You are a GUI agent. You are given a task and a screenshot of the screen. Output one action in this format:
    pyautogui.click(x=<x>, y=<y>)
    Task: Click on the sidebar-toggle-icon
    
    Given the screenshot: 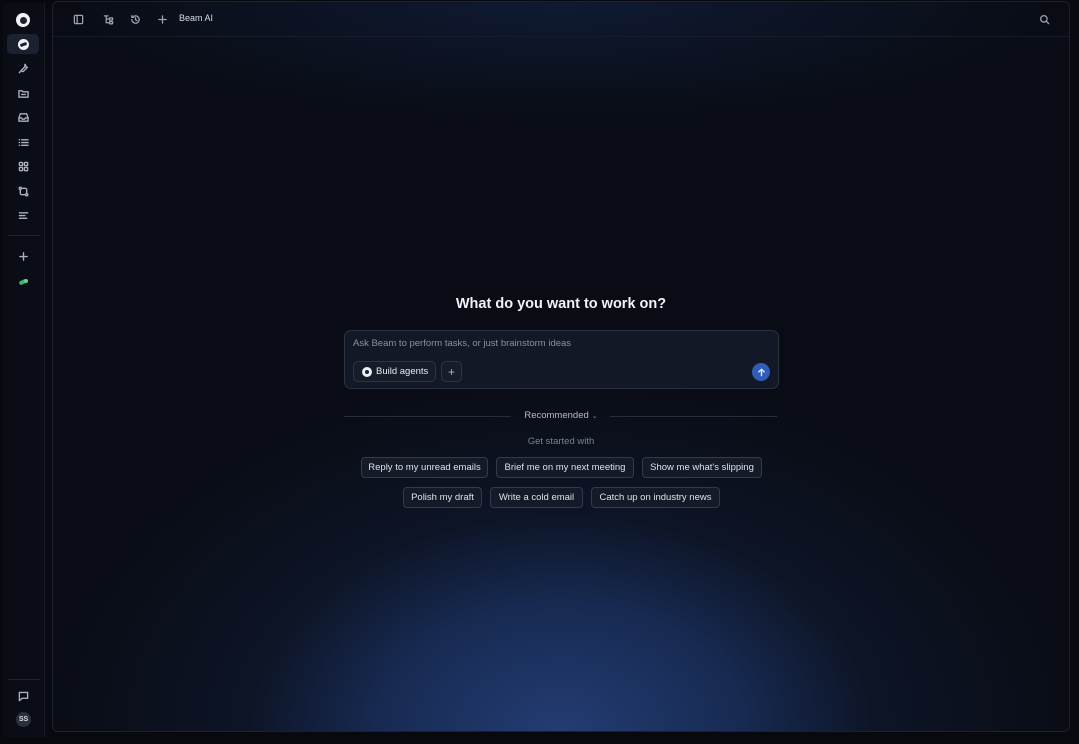 What is the action you would take?
    pyautogui.click(x=78, y=19)
    